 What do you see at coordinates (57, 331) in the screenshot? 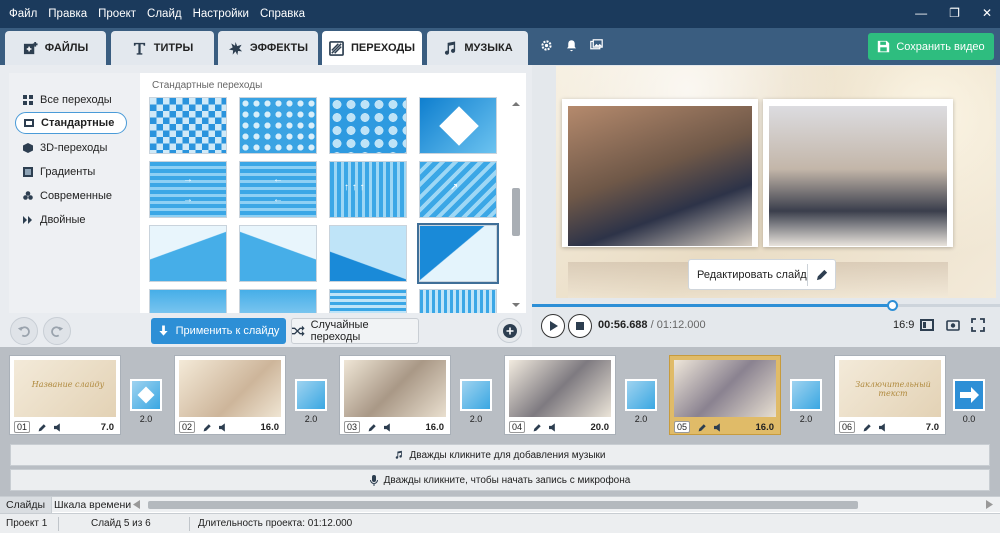
I see `redo-button` at bounding box center [57, 331].